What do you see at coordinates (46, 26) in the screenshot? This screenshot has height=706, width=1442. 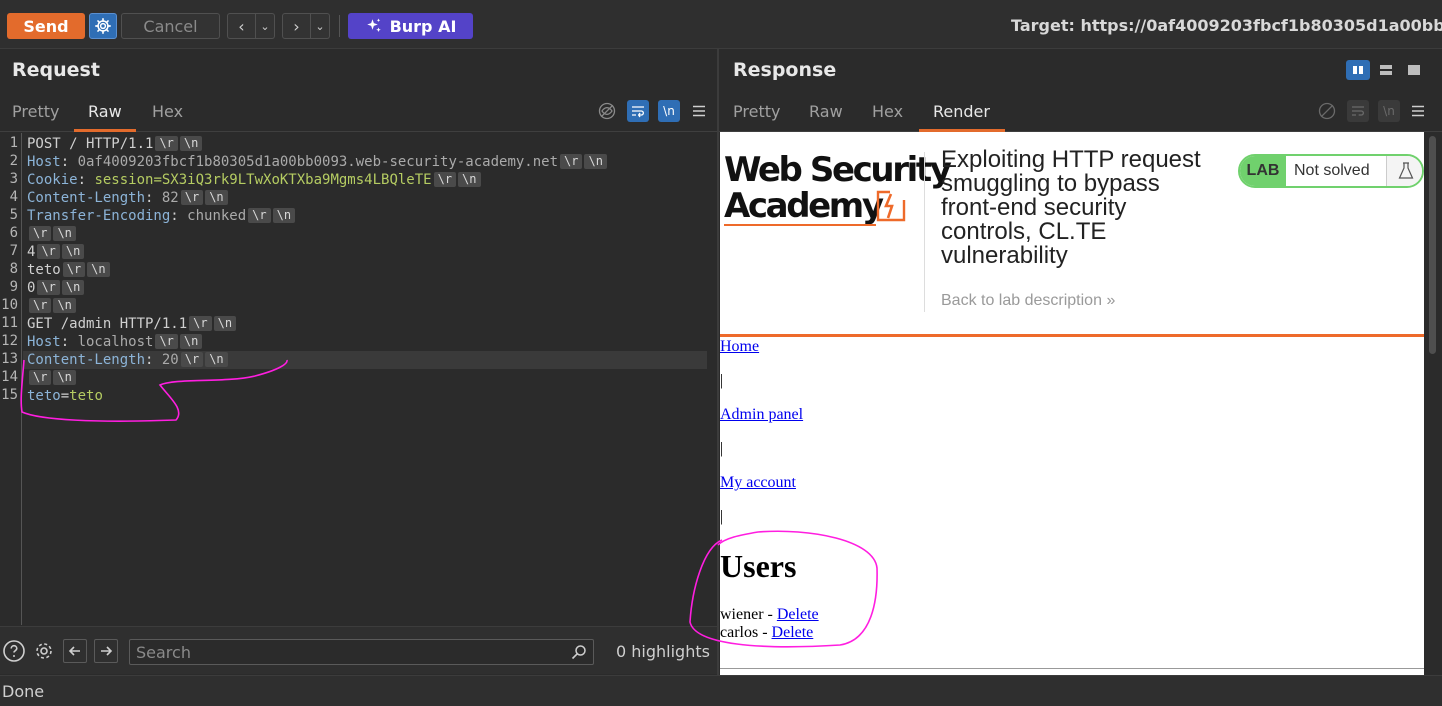 I see `send-button: Send` at bounding box center [46, 26].